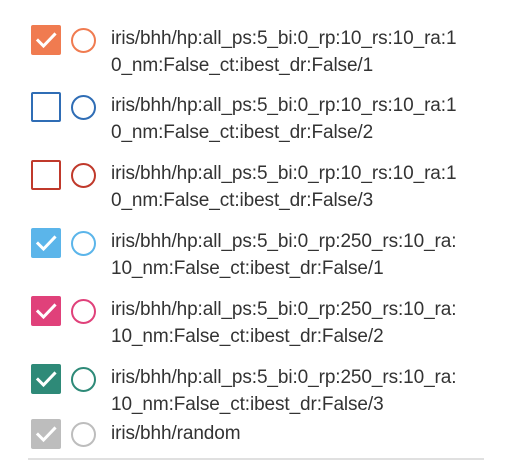 This screenshot has width=512, height=460. Describe the element at coordinates (242, 200) in the screenshot. I see `run-label-line: 0_nm:False_ct:ibest_dr:False/3` at that location.